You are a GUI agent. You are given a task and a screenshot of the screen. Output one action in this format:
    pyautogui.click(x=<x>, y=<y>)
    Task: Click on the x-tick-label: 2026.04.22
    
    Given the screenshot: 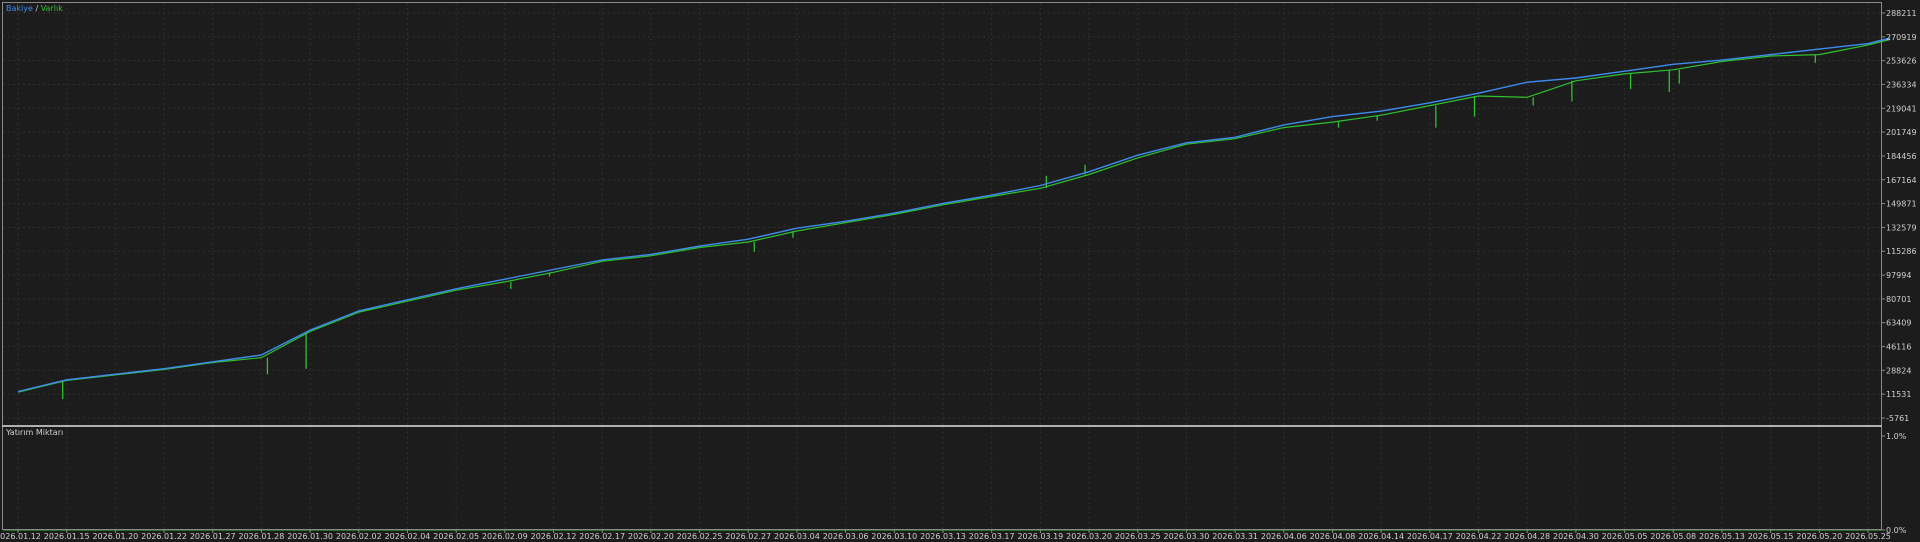 What is the action you would take?
    pyautogui.click(x=1479, y=536)
    